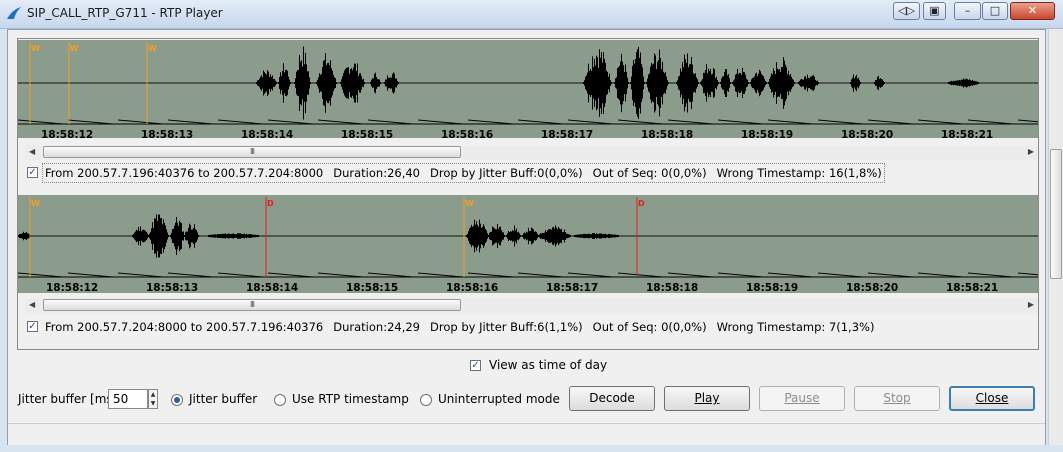 The height and width of the screenshot is (452, 1063). I want to click on jitter-spinner: ▲ ▼, so click(153, 399).